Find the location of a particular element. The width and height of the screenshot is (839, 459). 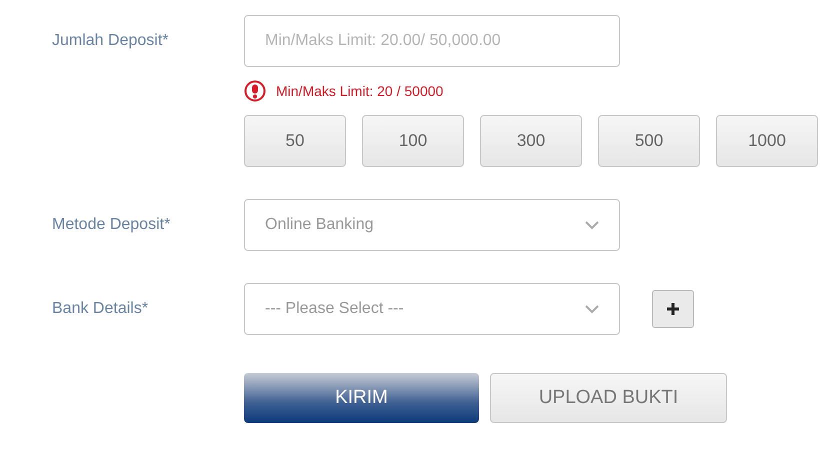

amount-button: 100 is located at coordinates (413, 141).